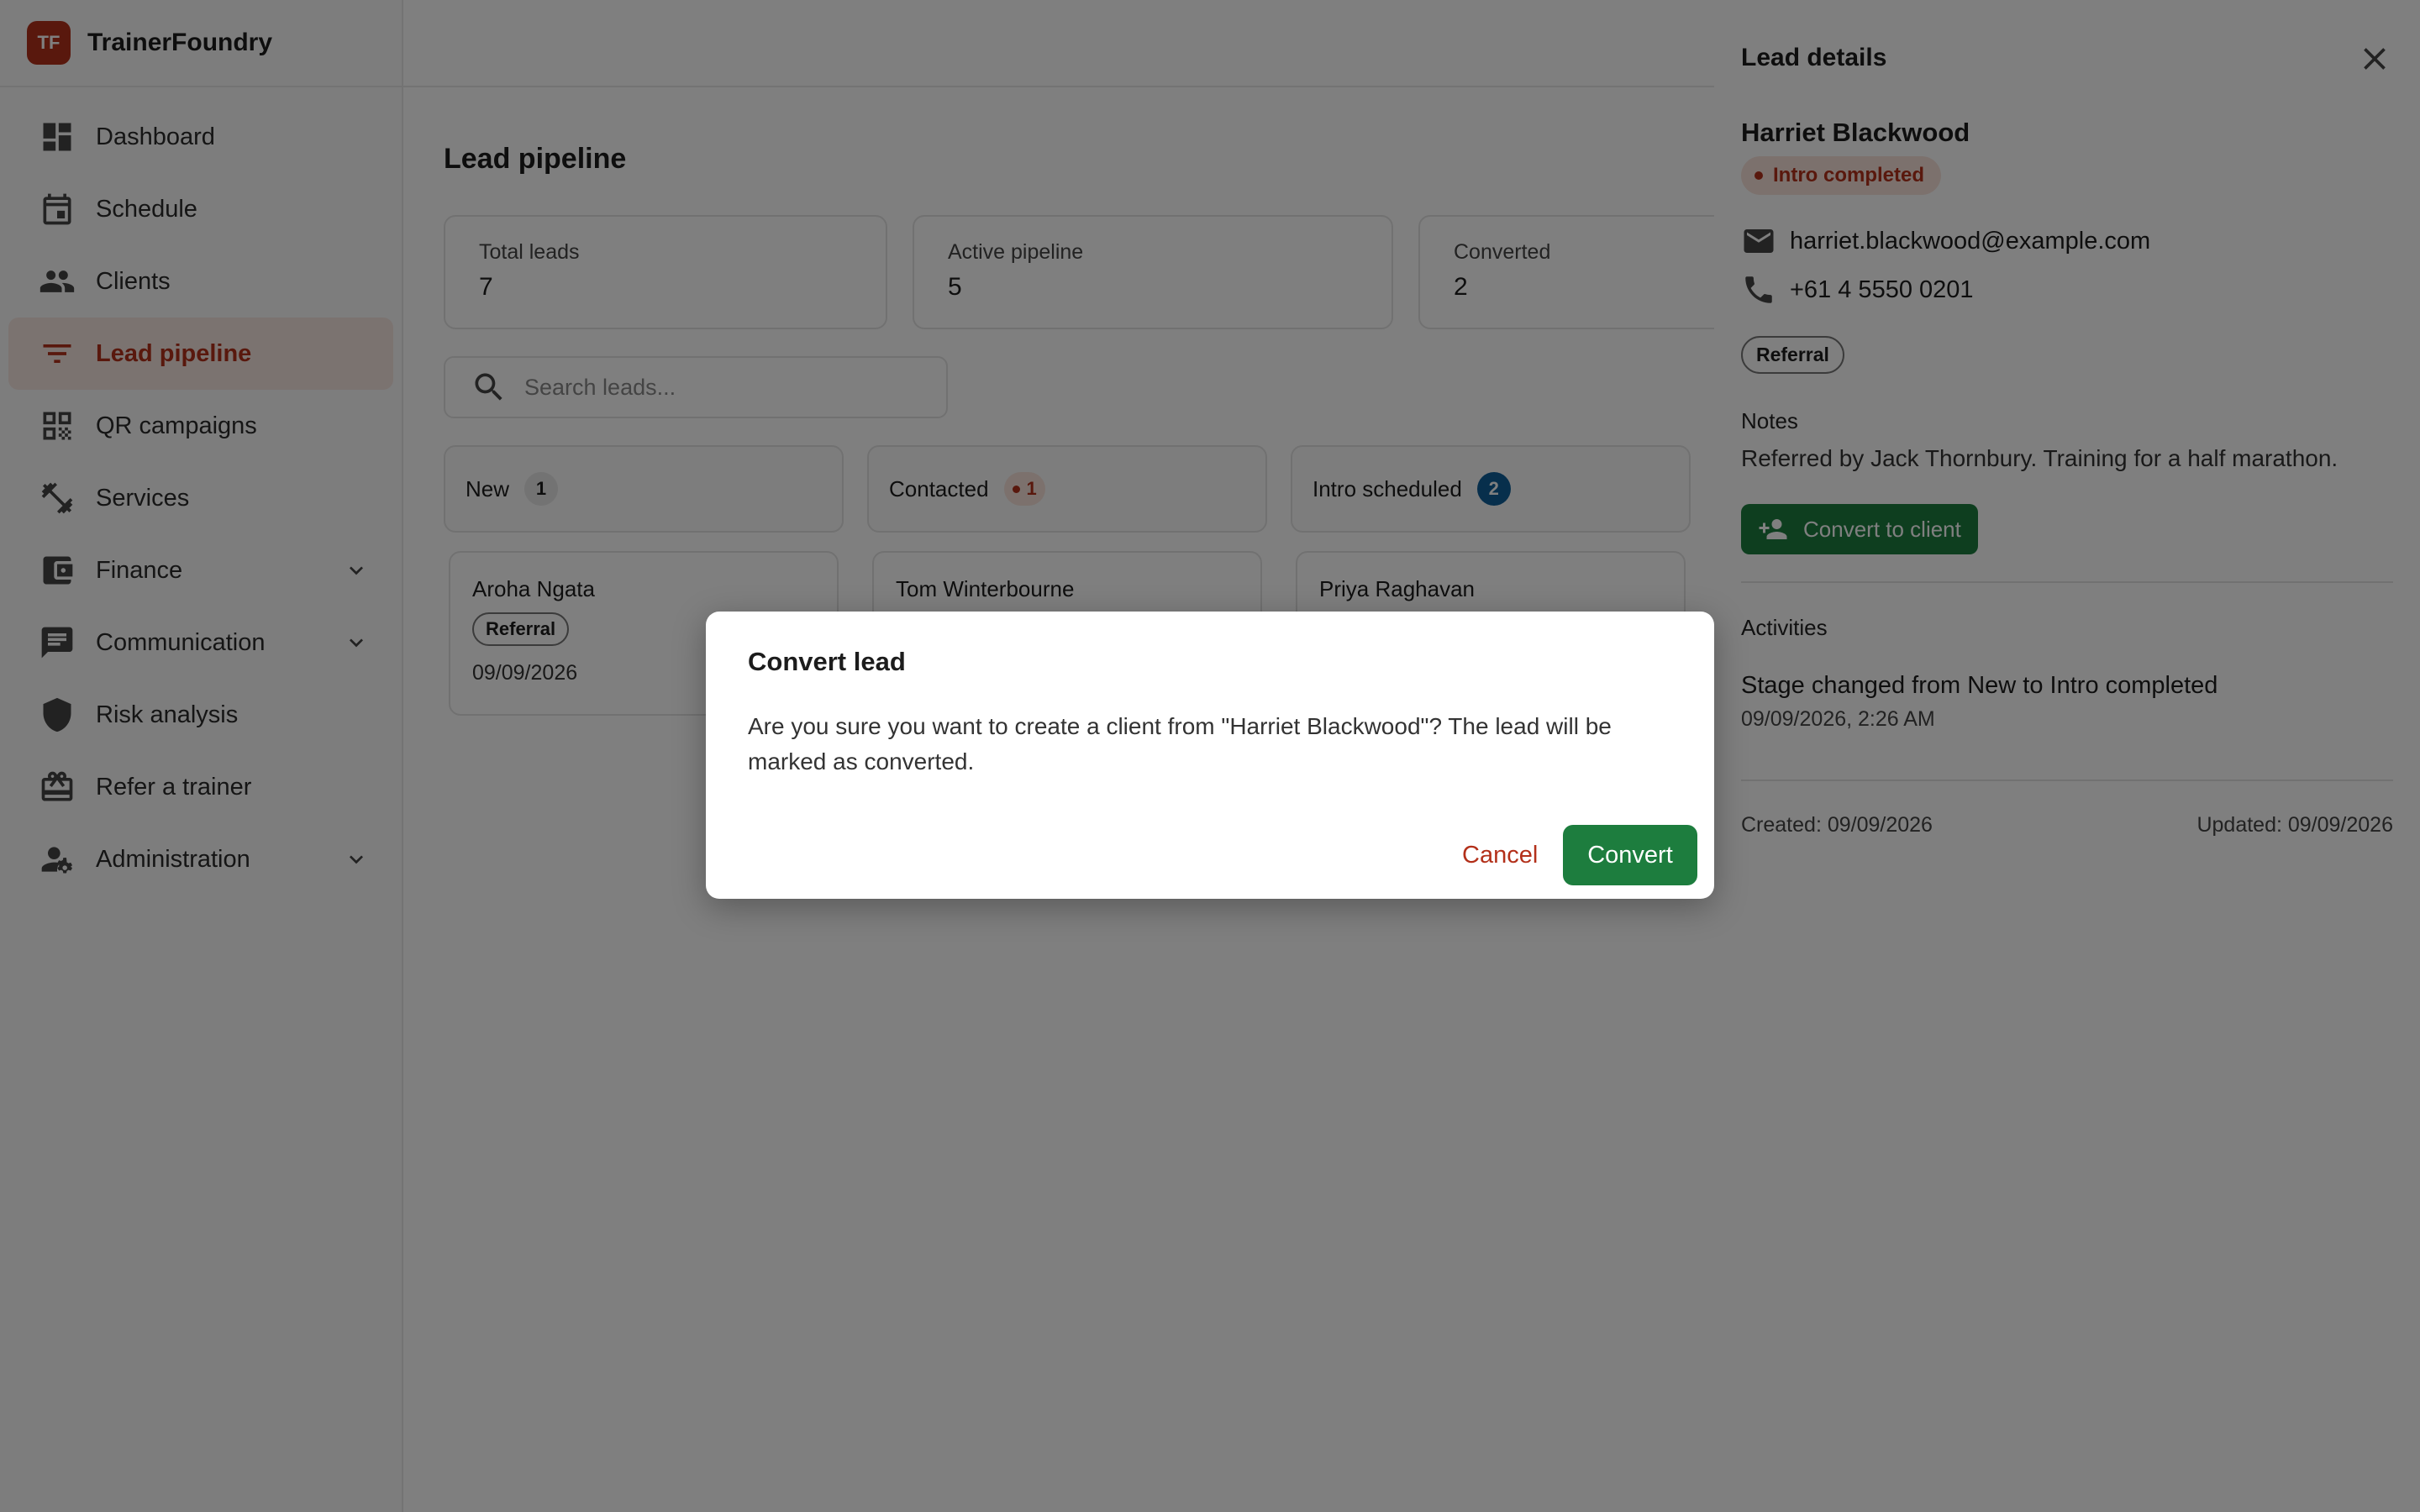  I want to click on dialog-title: Convert lead, so click(827, 661).